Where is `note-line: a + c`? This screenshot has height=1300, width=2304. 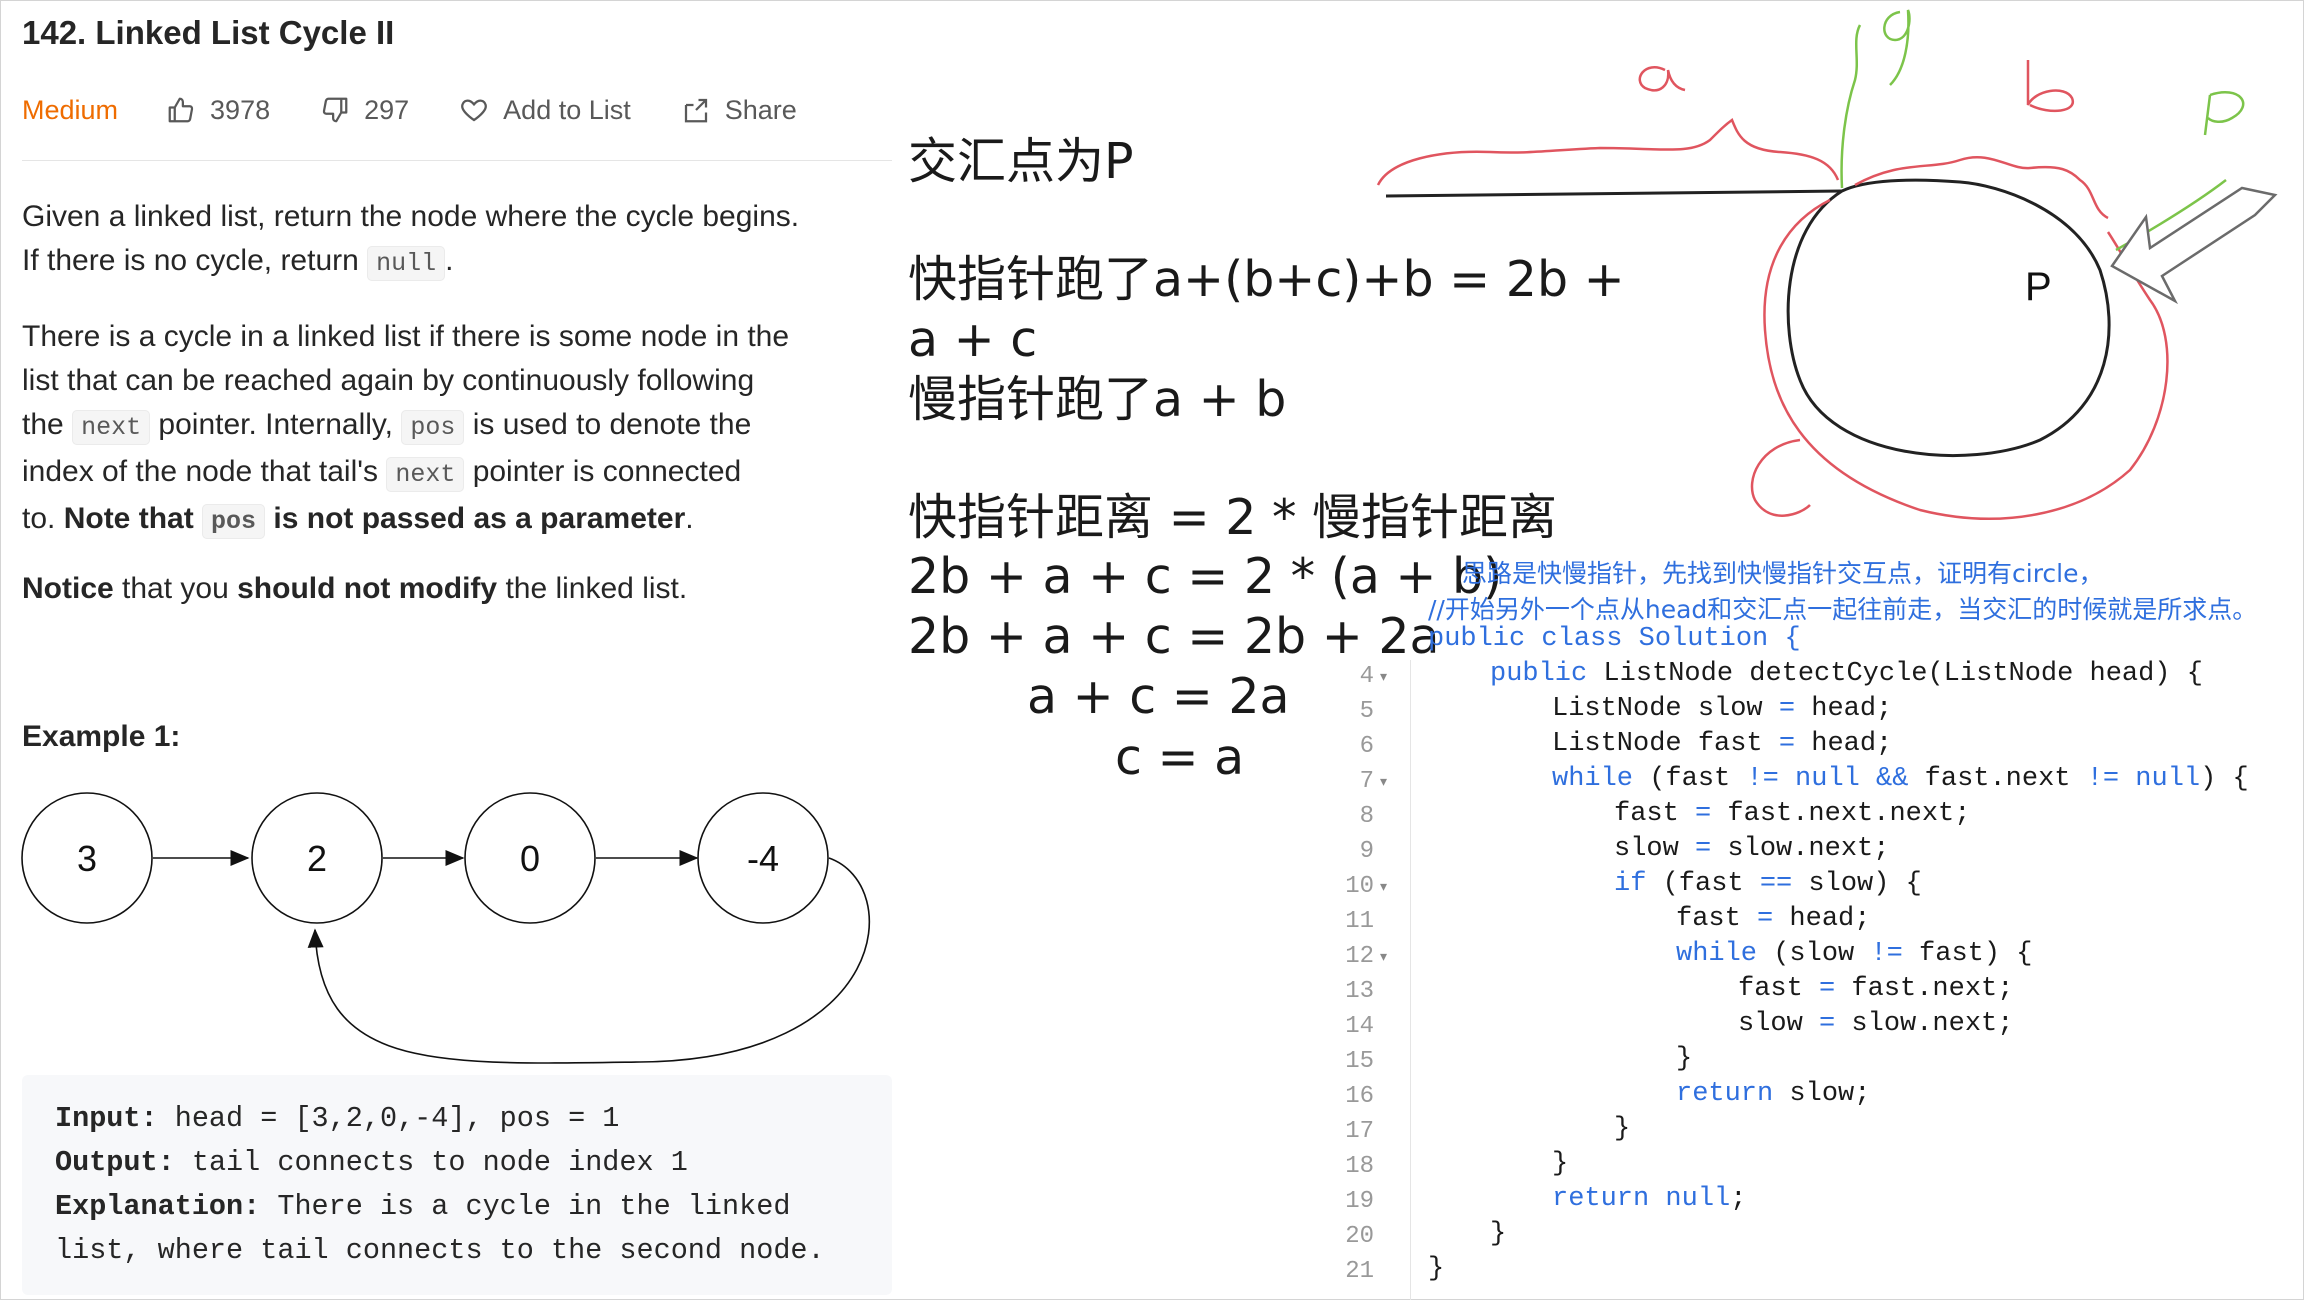
note-line: a + c is located at coordinates (973, 339).